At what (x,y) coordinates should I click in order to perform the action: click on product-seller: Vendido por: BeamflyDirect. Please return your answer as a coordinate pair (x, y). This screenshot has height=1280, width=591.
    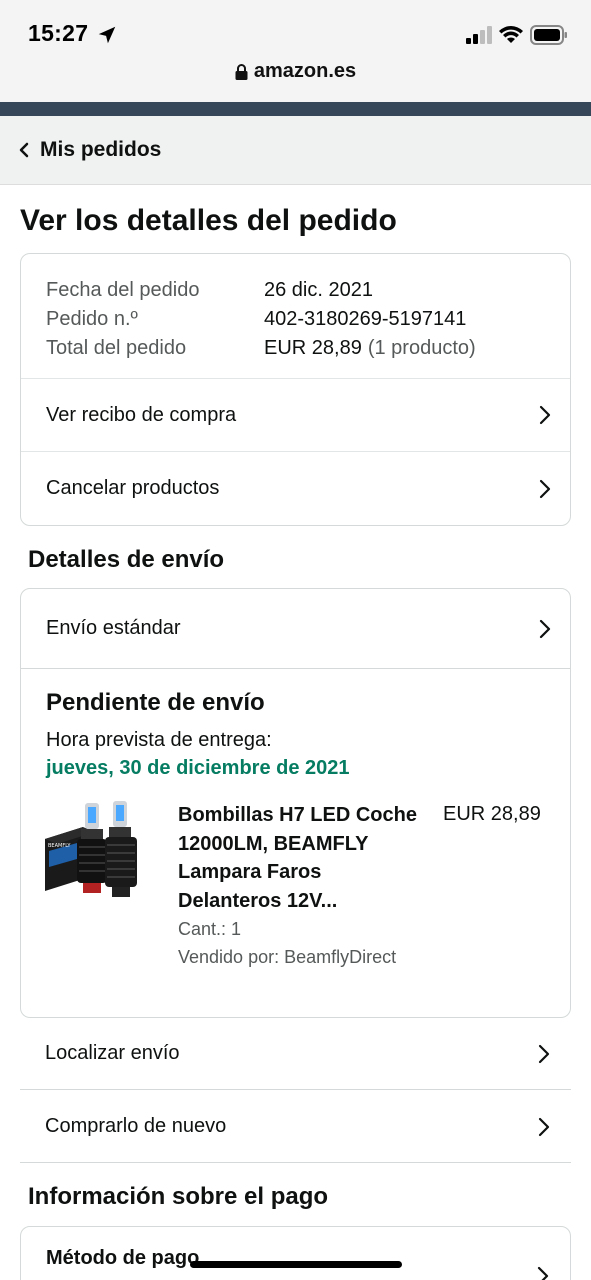
    Looking at the image, I should click on (287, 957).